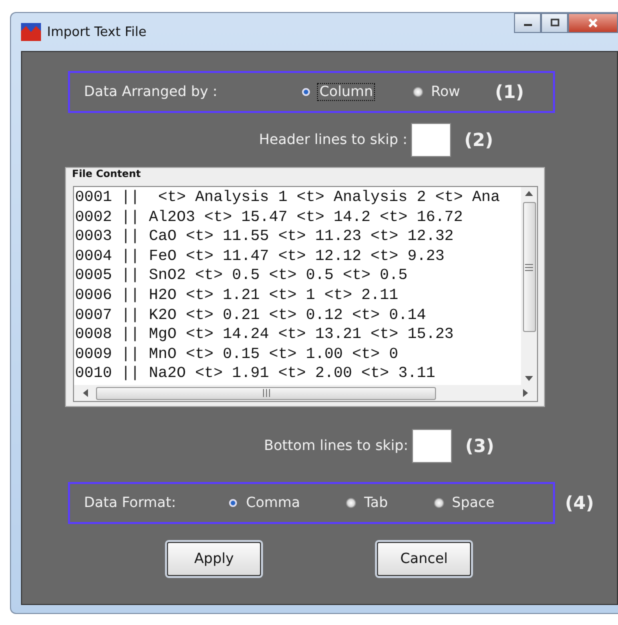 This screenshot has height=625, width=618. I want to click on up-arrow-icon, so click(529, 193).